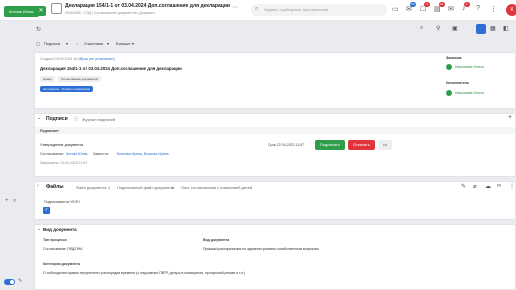  What do you see at coordinates (14, 155) in the screenshot?
I see `left-rail` at bounding box center [14, 155].